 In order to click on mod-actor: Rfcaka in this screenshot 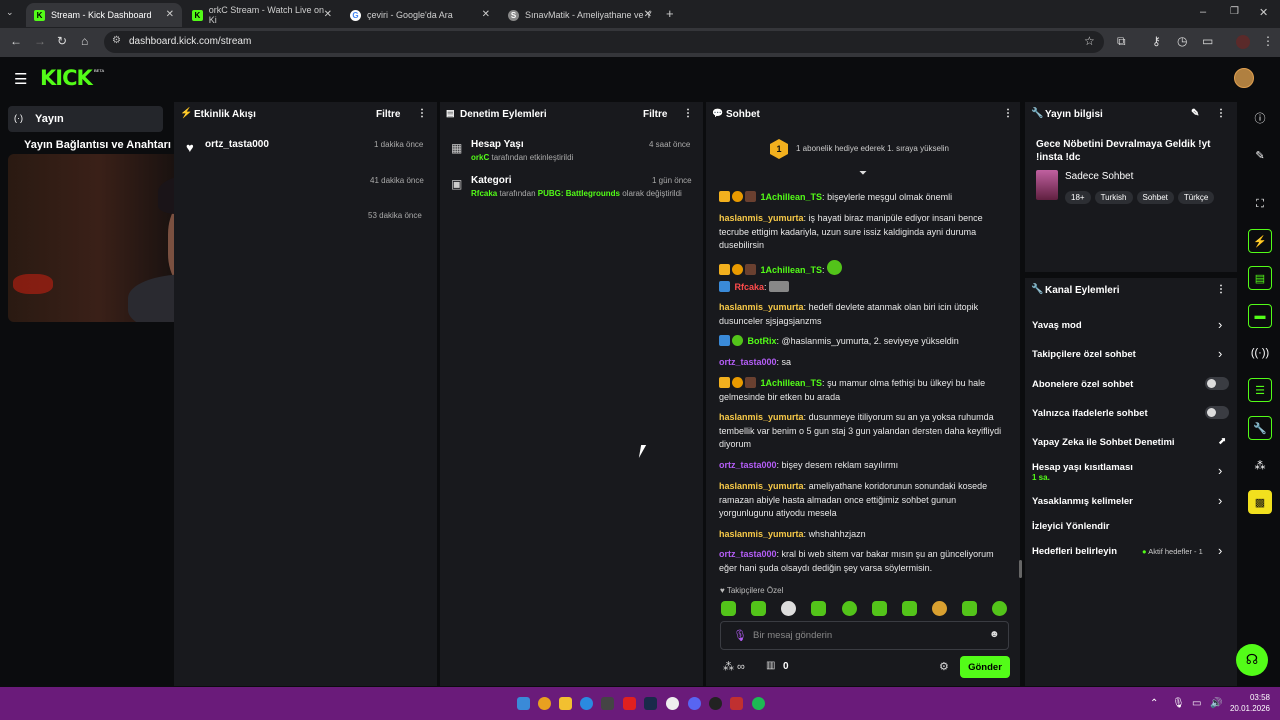, I will do `click(484, 193)`.